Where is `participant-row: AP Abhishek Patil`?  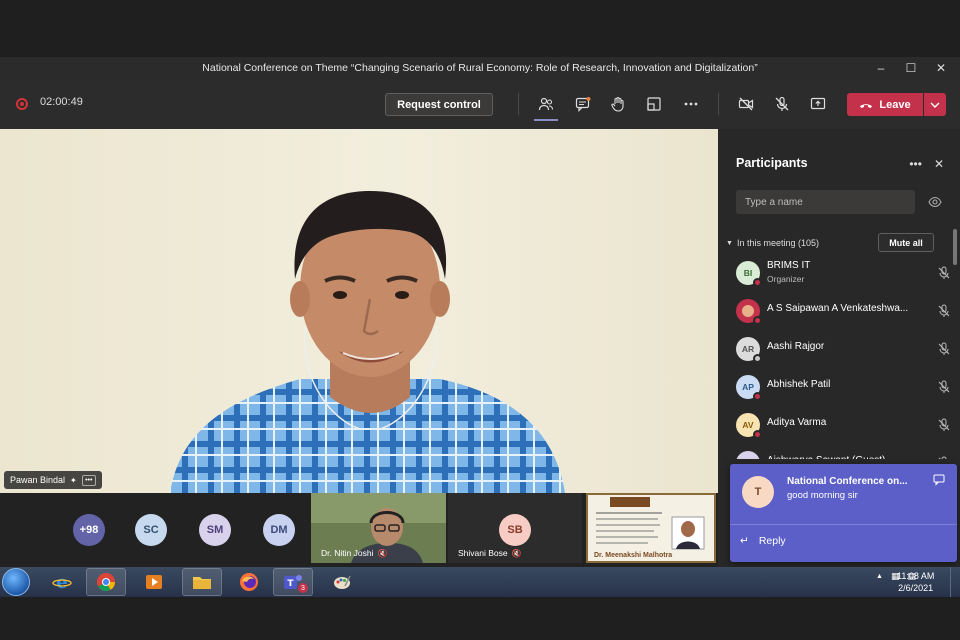 participant-row: AP Abhishek Patil is located at coordinates (843, 388).